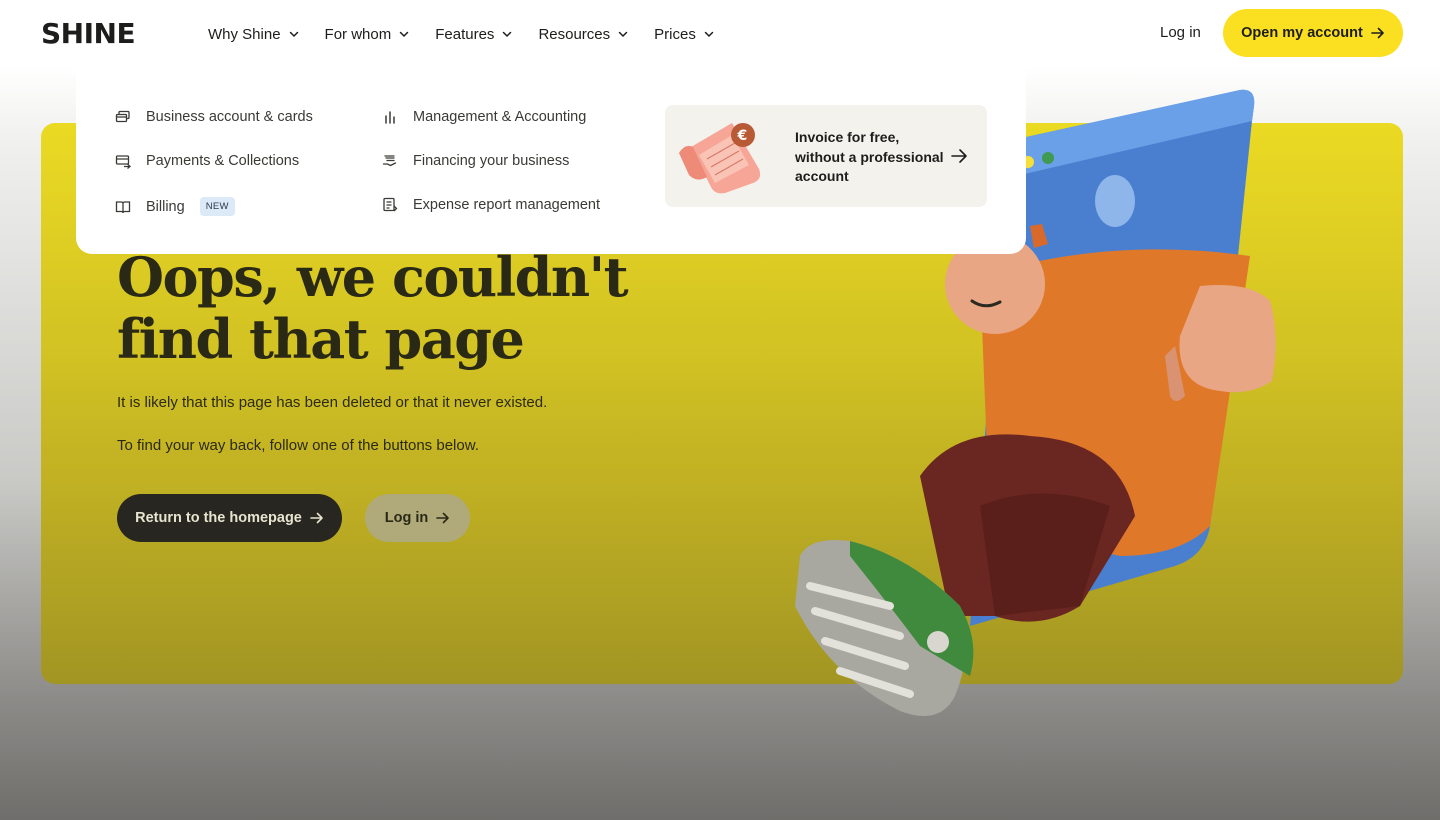 The width and height of the screenshot is (1440, 820). What do you see at coordinates (123, 162) in the screenshot?
I see `payments-icon` at bounding box center [123, 162].